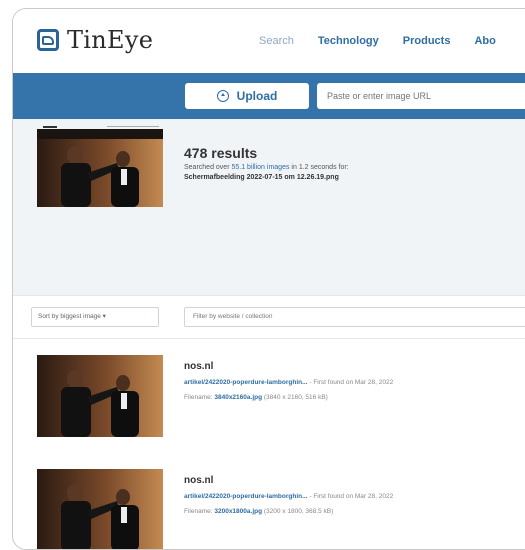 The image size is (525, 550). Describe the element at coordinates (276, 41) in the screenshot. I see `nav-search: Search` at that location.